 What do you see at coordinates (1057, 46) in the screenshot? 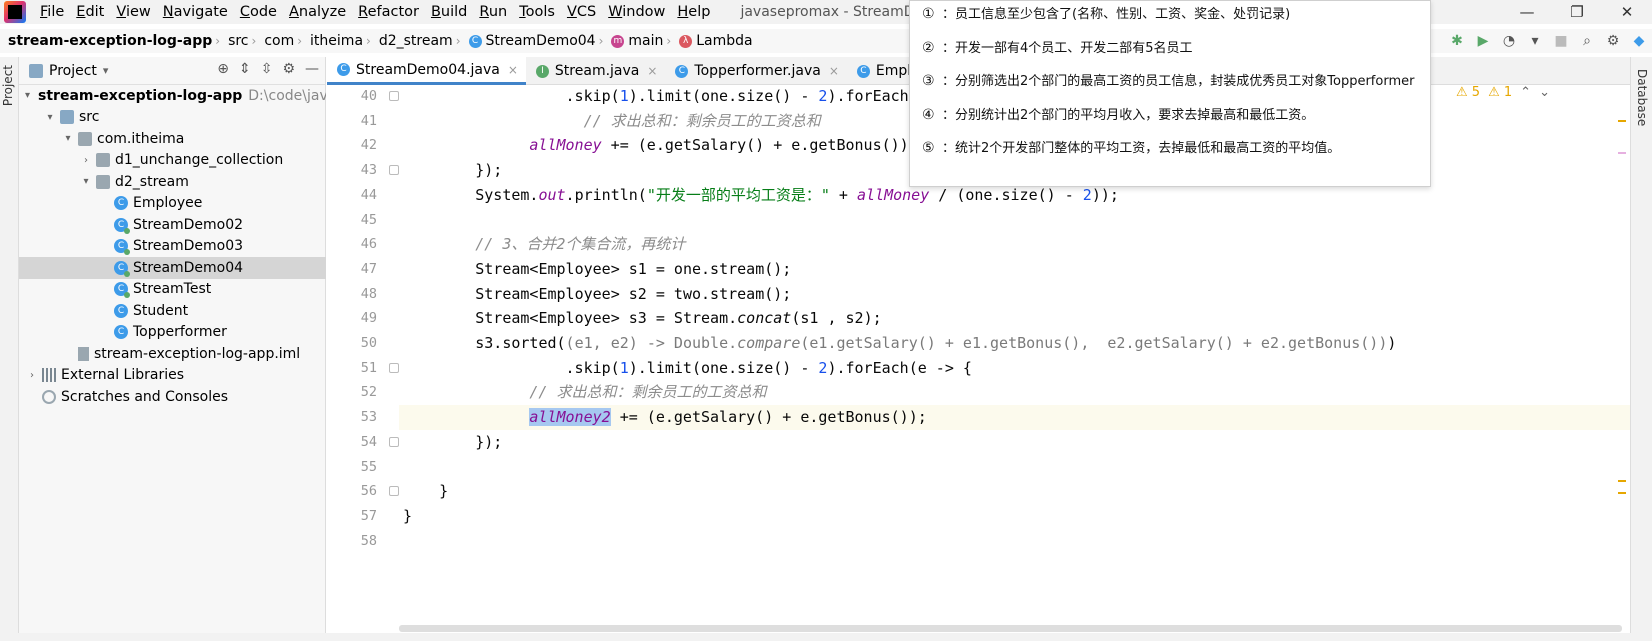
I see `requirement-item: ② ：开发一部有4个员工、开发二部有5名员工` at bounding box center [1057, 46].